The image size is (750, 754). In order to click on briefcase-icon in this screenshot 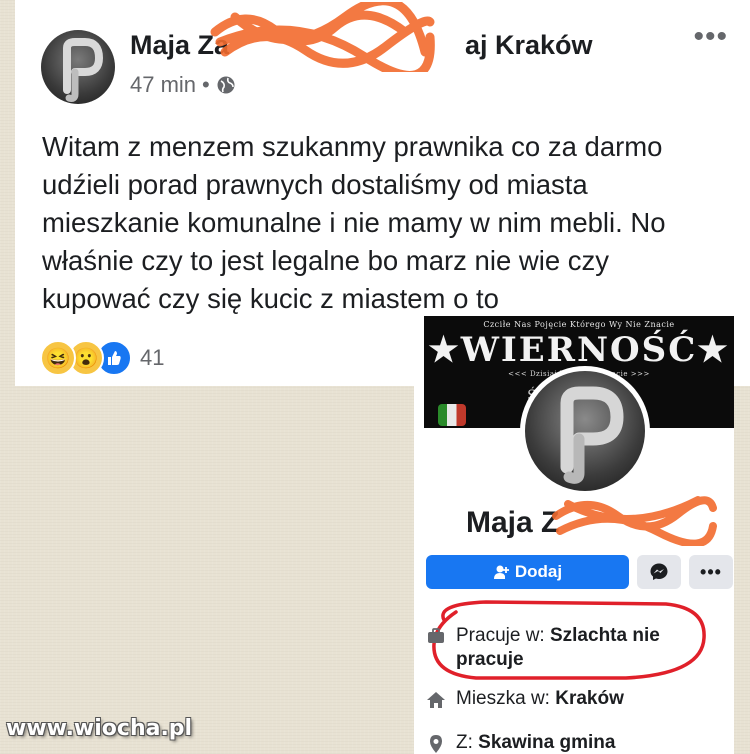, I will do `click(436, 635)`.